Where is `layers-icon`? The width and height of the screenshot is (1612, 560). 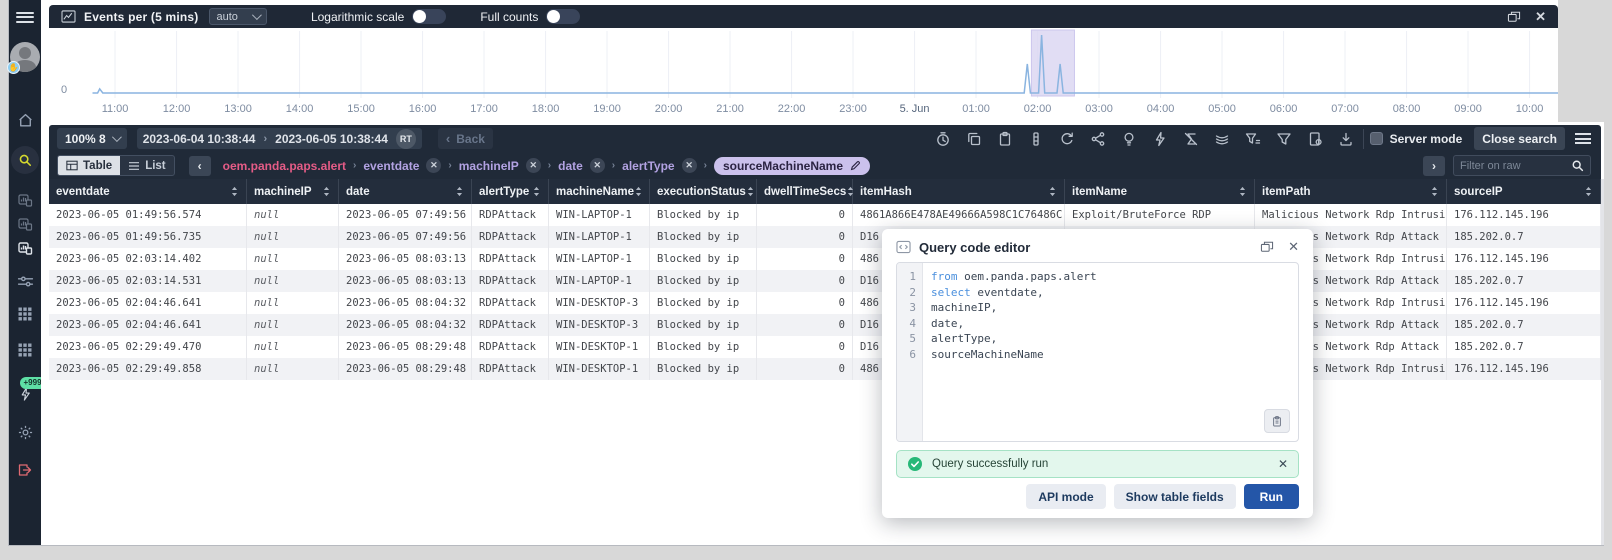 layers-icon is located at coordinates (1222, 139).